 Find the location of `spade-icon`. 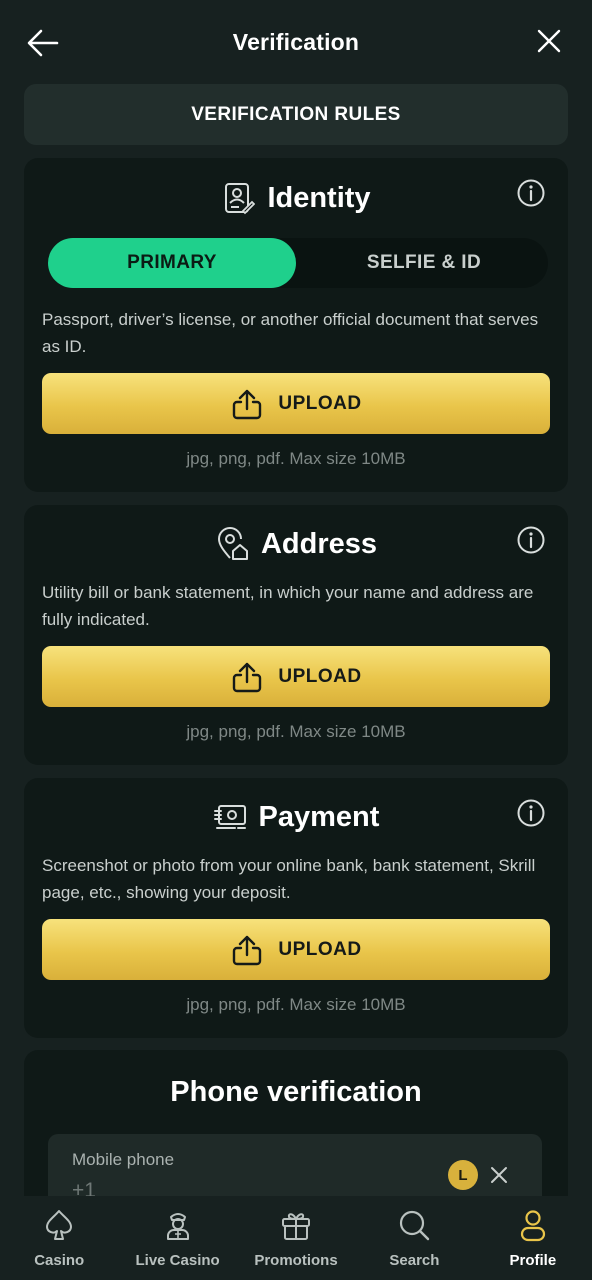

spade-icon is located at coordinates (59, 1225).